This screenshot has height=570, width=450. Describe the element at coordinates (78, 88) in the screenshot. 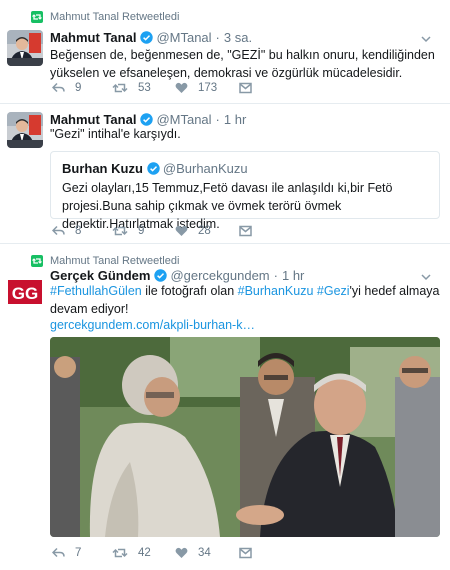

I see `reply-count: 9` at that location.